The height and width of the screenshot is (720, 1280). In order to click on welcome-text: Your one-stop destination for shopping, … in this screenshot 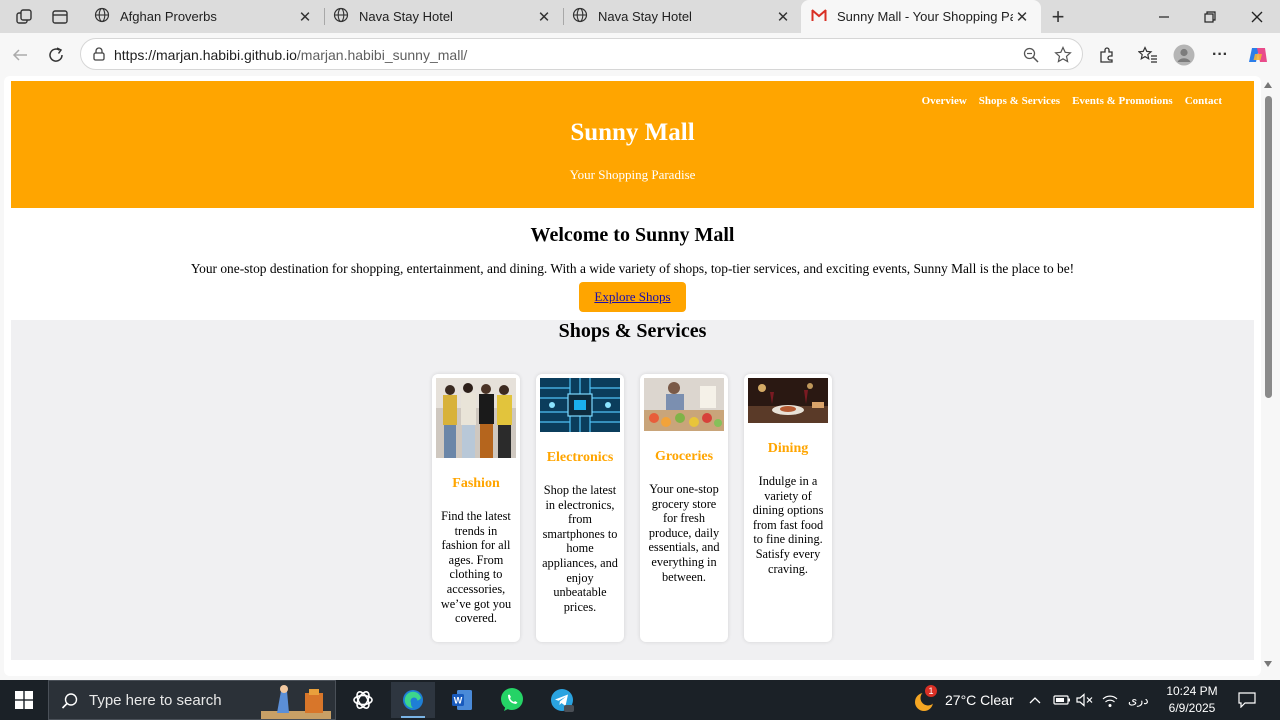, I will do `click(632, 268)`.